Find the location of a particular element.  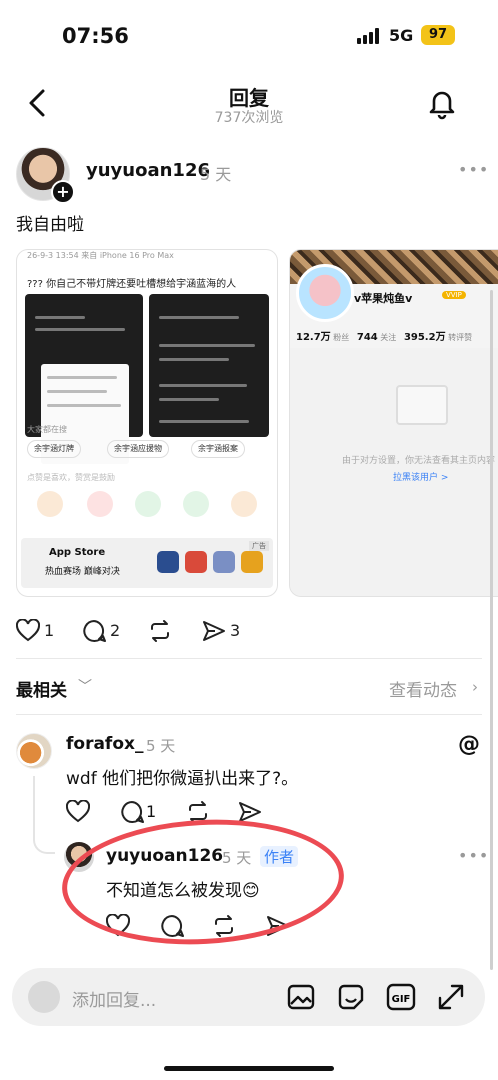

signal-icon is located at coordinates (369, 36).